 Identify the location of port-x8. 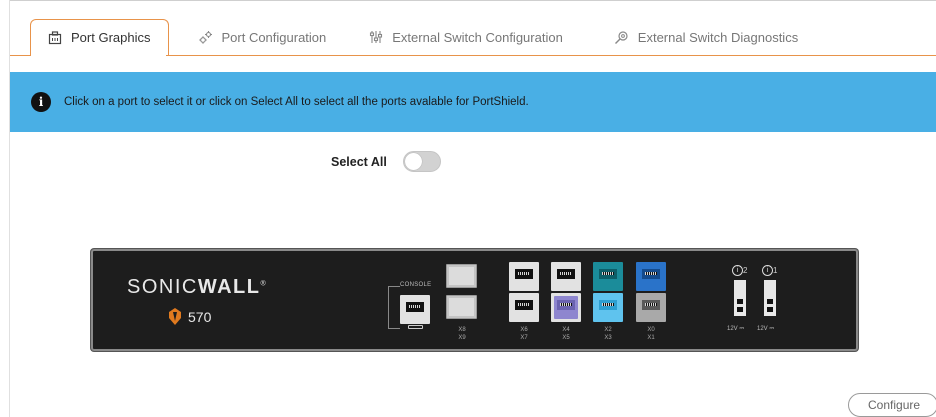
(461, 276).